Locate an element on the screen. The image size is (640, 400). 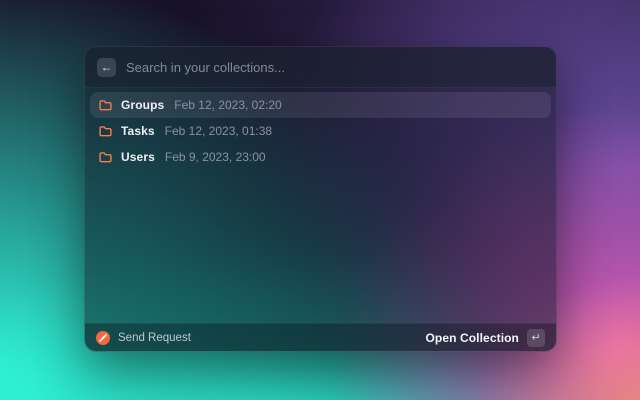
back-button: ← is located at coordinates (106, 67).